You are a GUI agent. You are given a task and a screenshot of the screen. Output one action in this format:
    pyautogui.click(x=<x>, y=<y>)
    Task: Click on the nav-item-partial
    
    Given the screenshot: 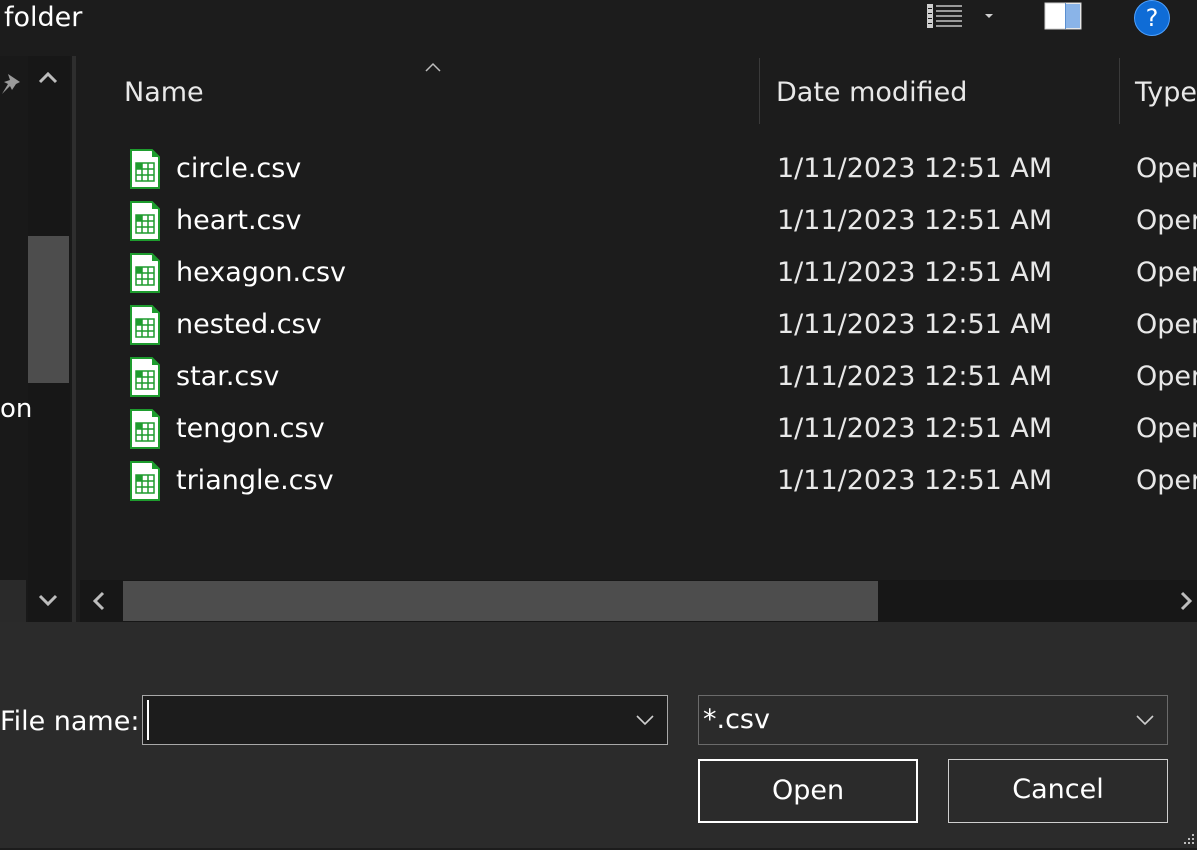 What is the action you would take?
    pyautogui.click(x=13, y=601)
    